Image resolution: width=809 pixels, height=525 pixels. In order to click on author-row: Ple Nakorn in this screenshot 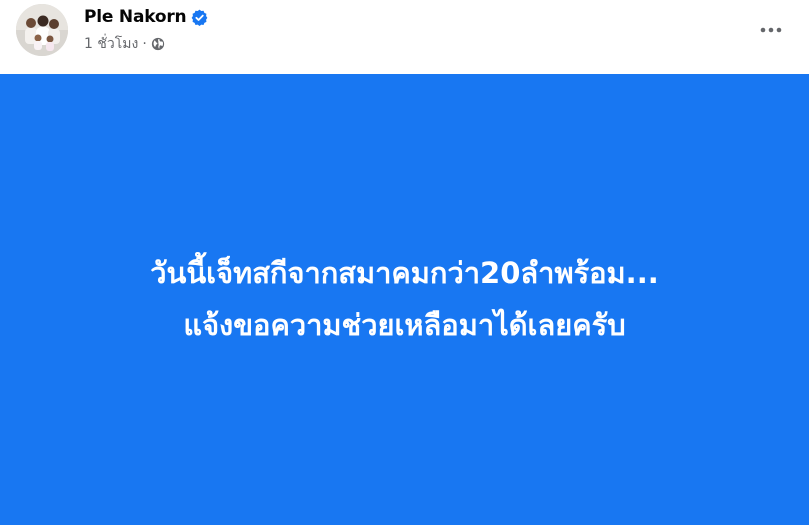, I will do `click(146, 17)`.